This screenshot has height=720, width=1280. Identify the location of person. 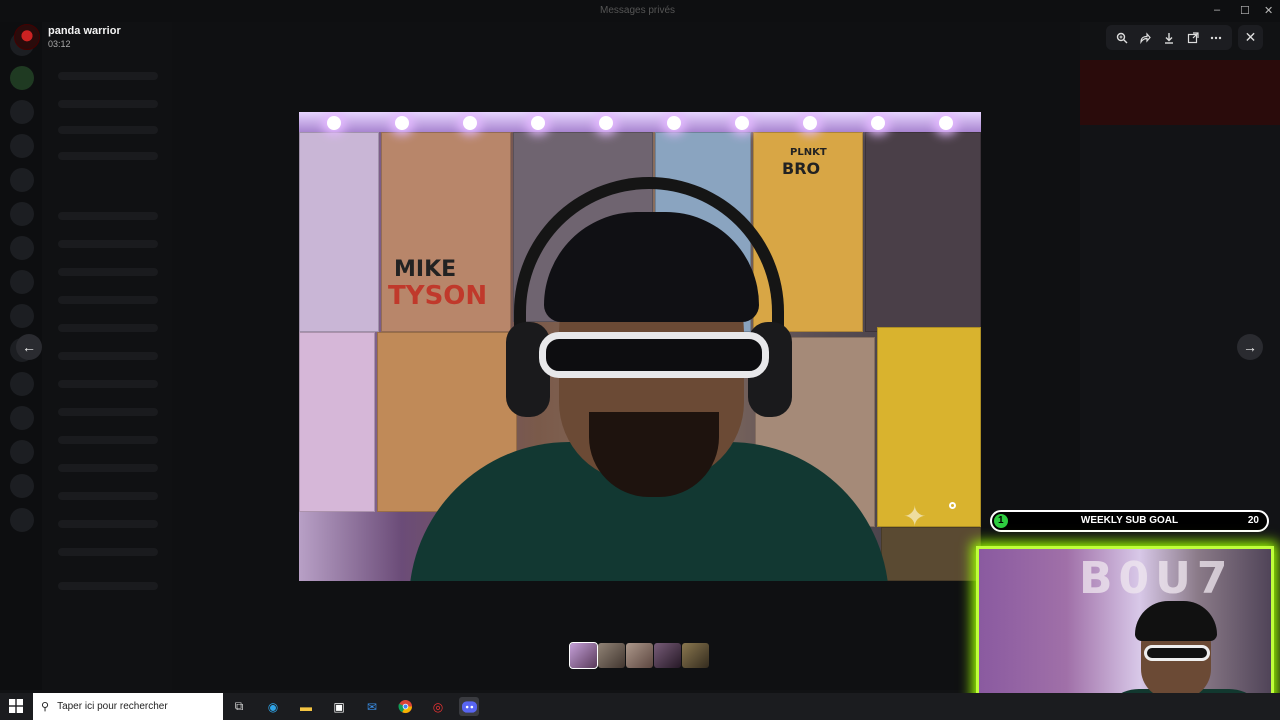
(649, 334).